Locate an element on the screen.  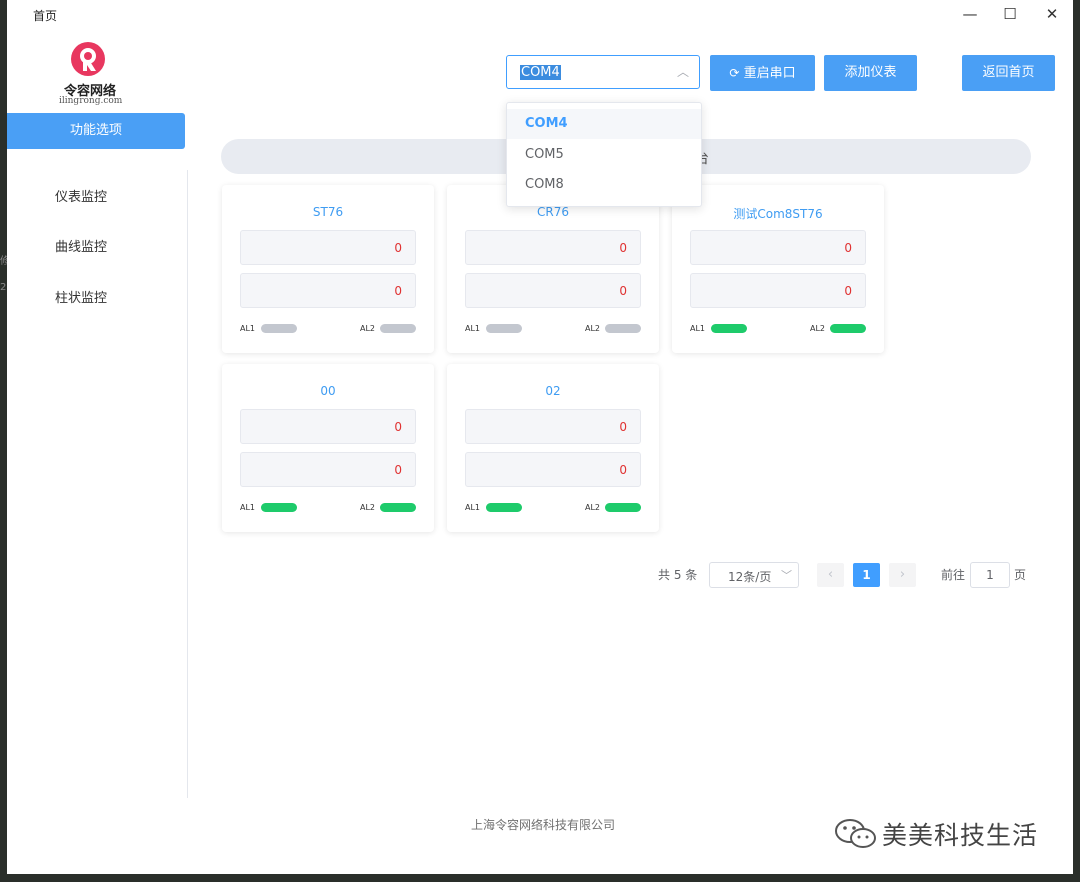
maximize-button: ☐ is located at coordinates (1010, 14).